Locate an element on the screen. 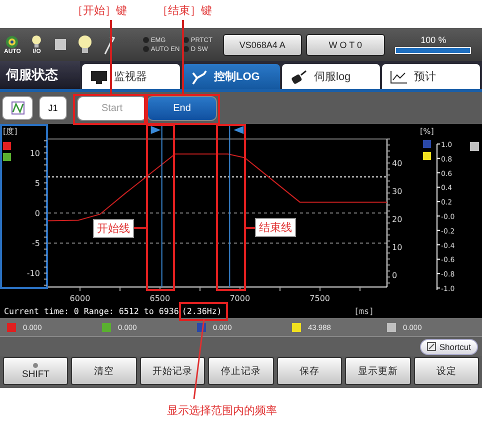 The height and width of the screenshot is (422, 482). line-graph-icon is located at coordinates (399, 77).